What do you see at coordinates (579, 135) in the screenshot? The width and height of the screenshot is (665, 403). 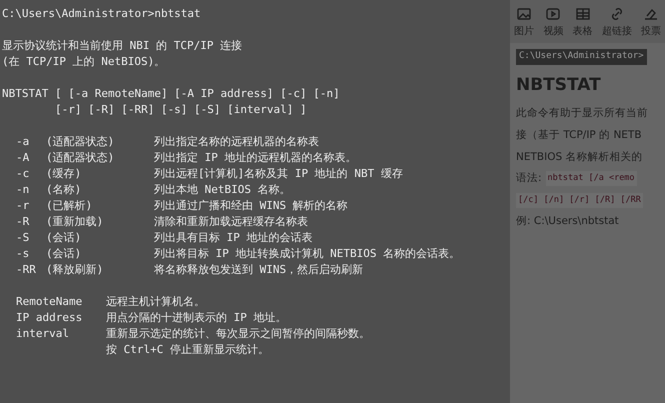 I see `paragraph-text: 接（基于 TCP/IP 的 NETB` at bounding box center [579, 135].